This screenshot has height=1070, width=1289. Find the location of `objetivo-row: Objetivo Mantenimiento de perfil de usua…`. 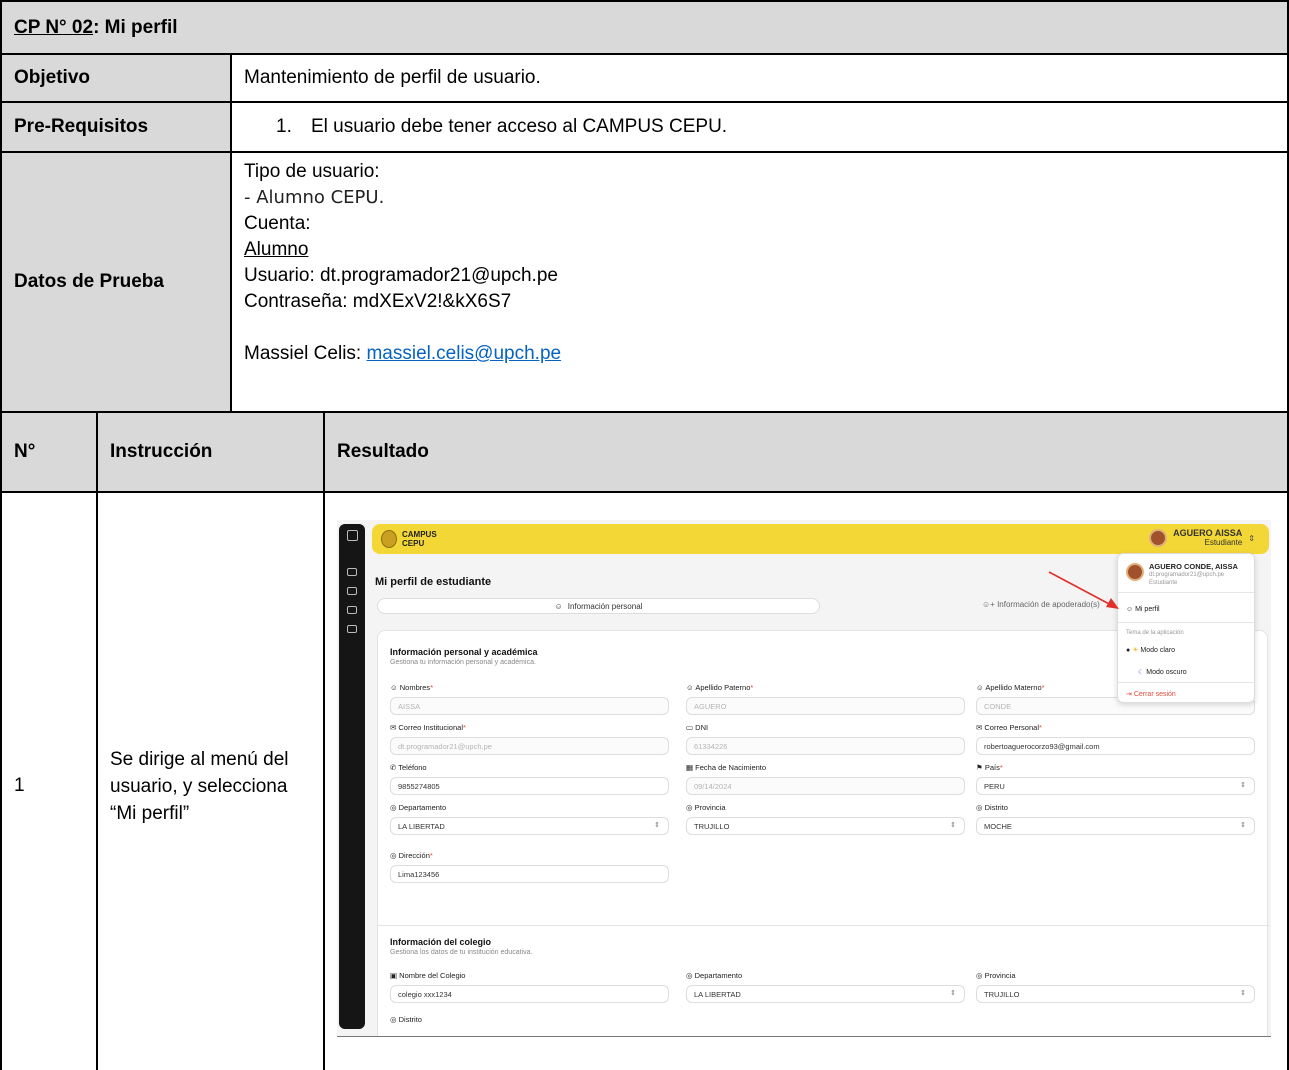

objetivo-row: Objetivo Mantenimiento de perfil de usua… is located at coordinates (644, 78).